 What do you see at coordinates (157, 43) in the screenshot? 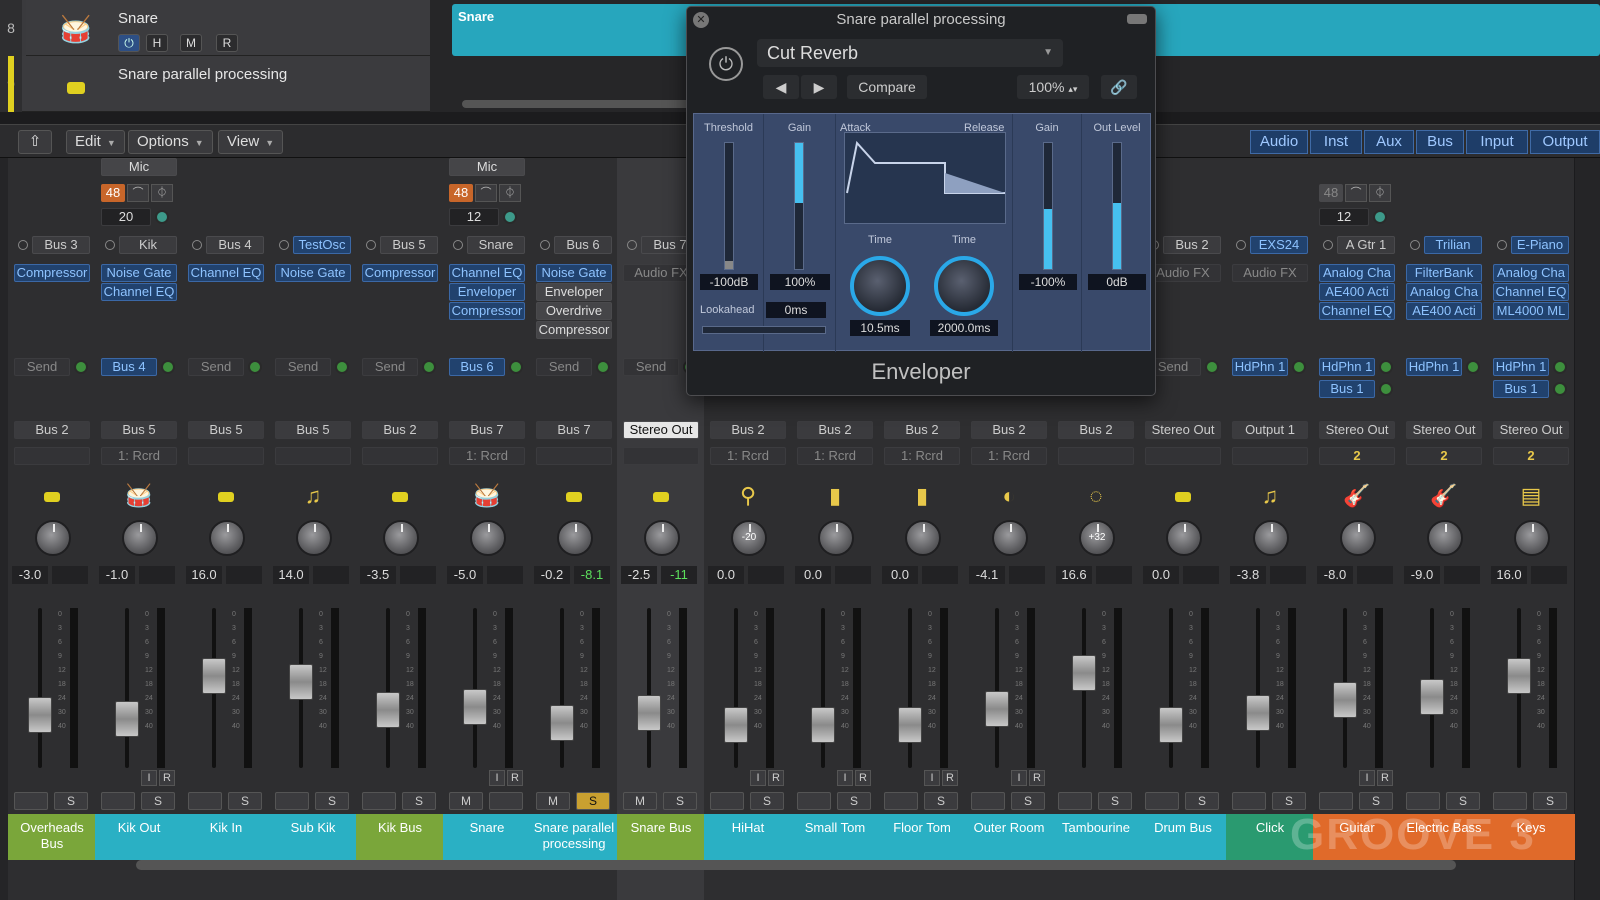
I see `track-hide-button: H` at bounding box center [157, 43].